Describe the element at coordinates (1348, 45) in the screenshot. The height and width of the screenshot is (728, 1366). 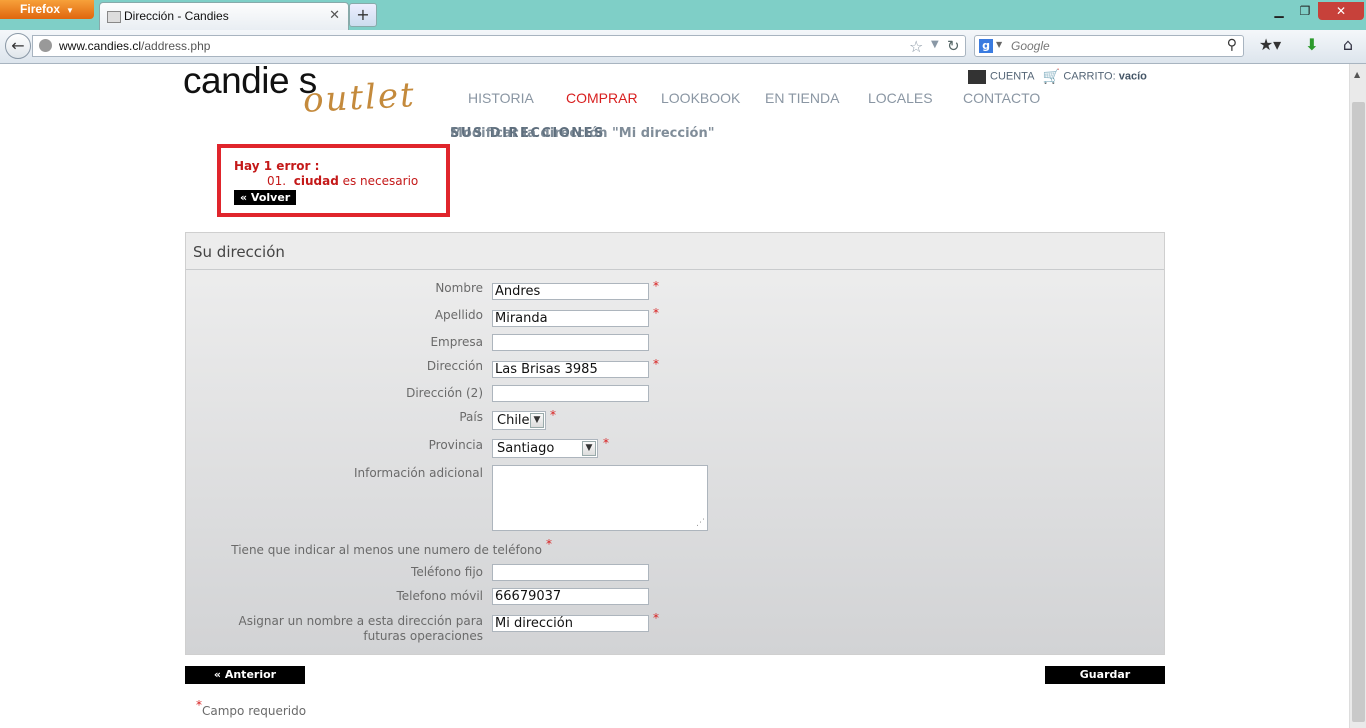
I see `home-icon: ⌂` at that location.